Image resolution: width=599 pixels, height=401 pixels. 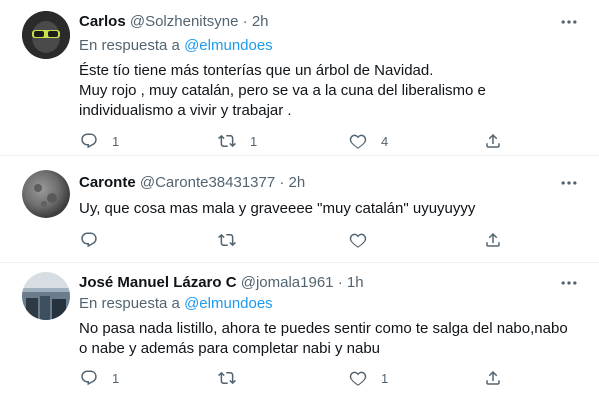 I want to click on user-handle: @Solzhenitsyne, so click(x=184, y=21).